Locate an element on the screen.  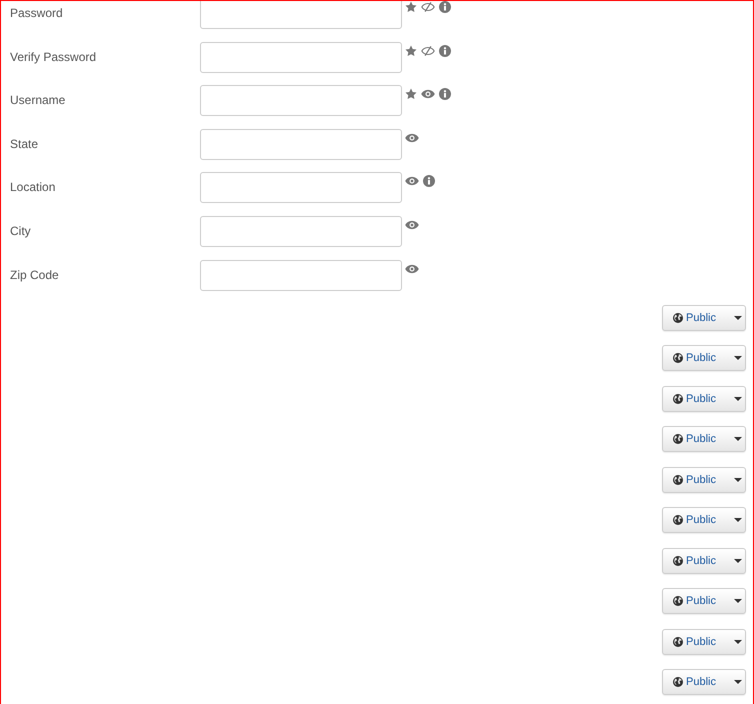
field-label: State is located at coordinates (24, 144).